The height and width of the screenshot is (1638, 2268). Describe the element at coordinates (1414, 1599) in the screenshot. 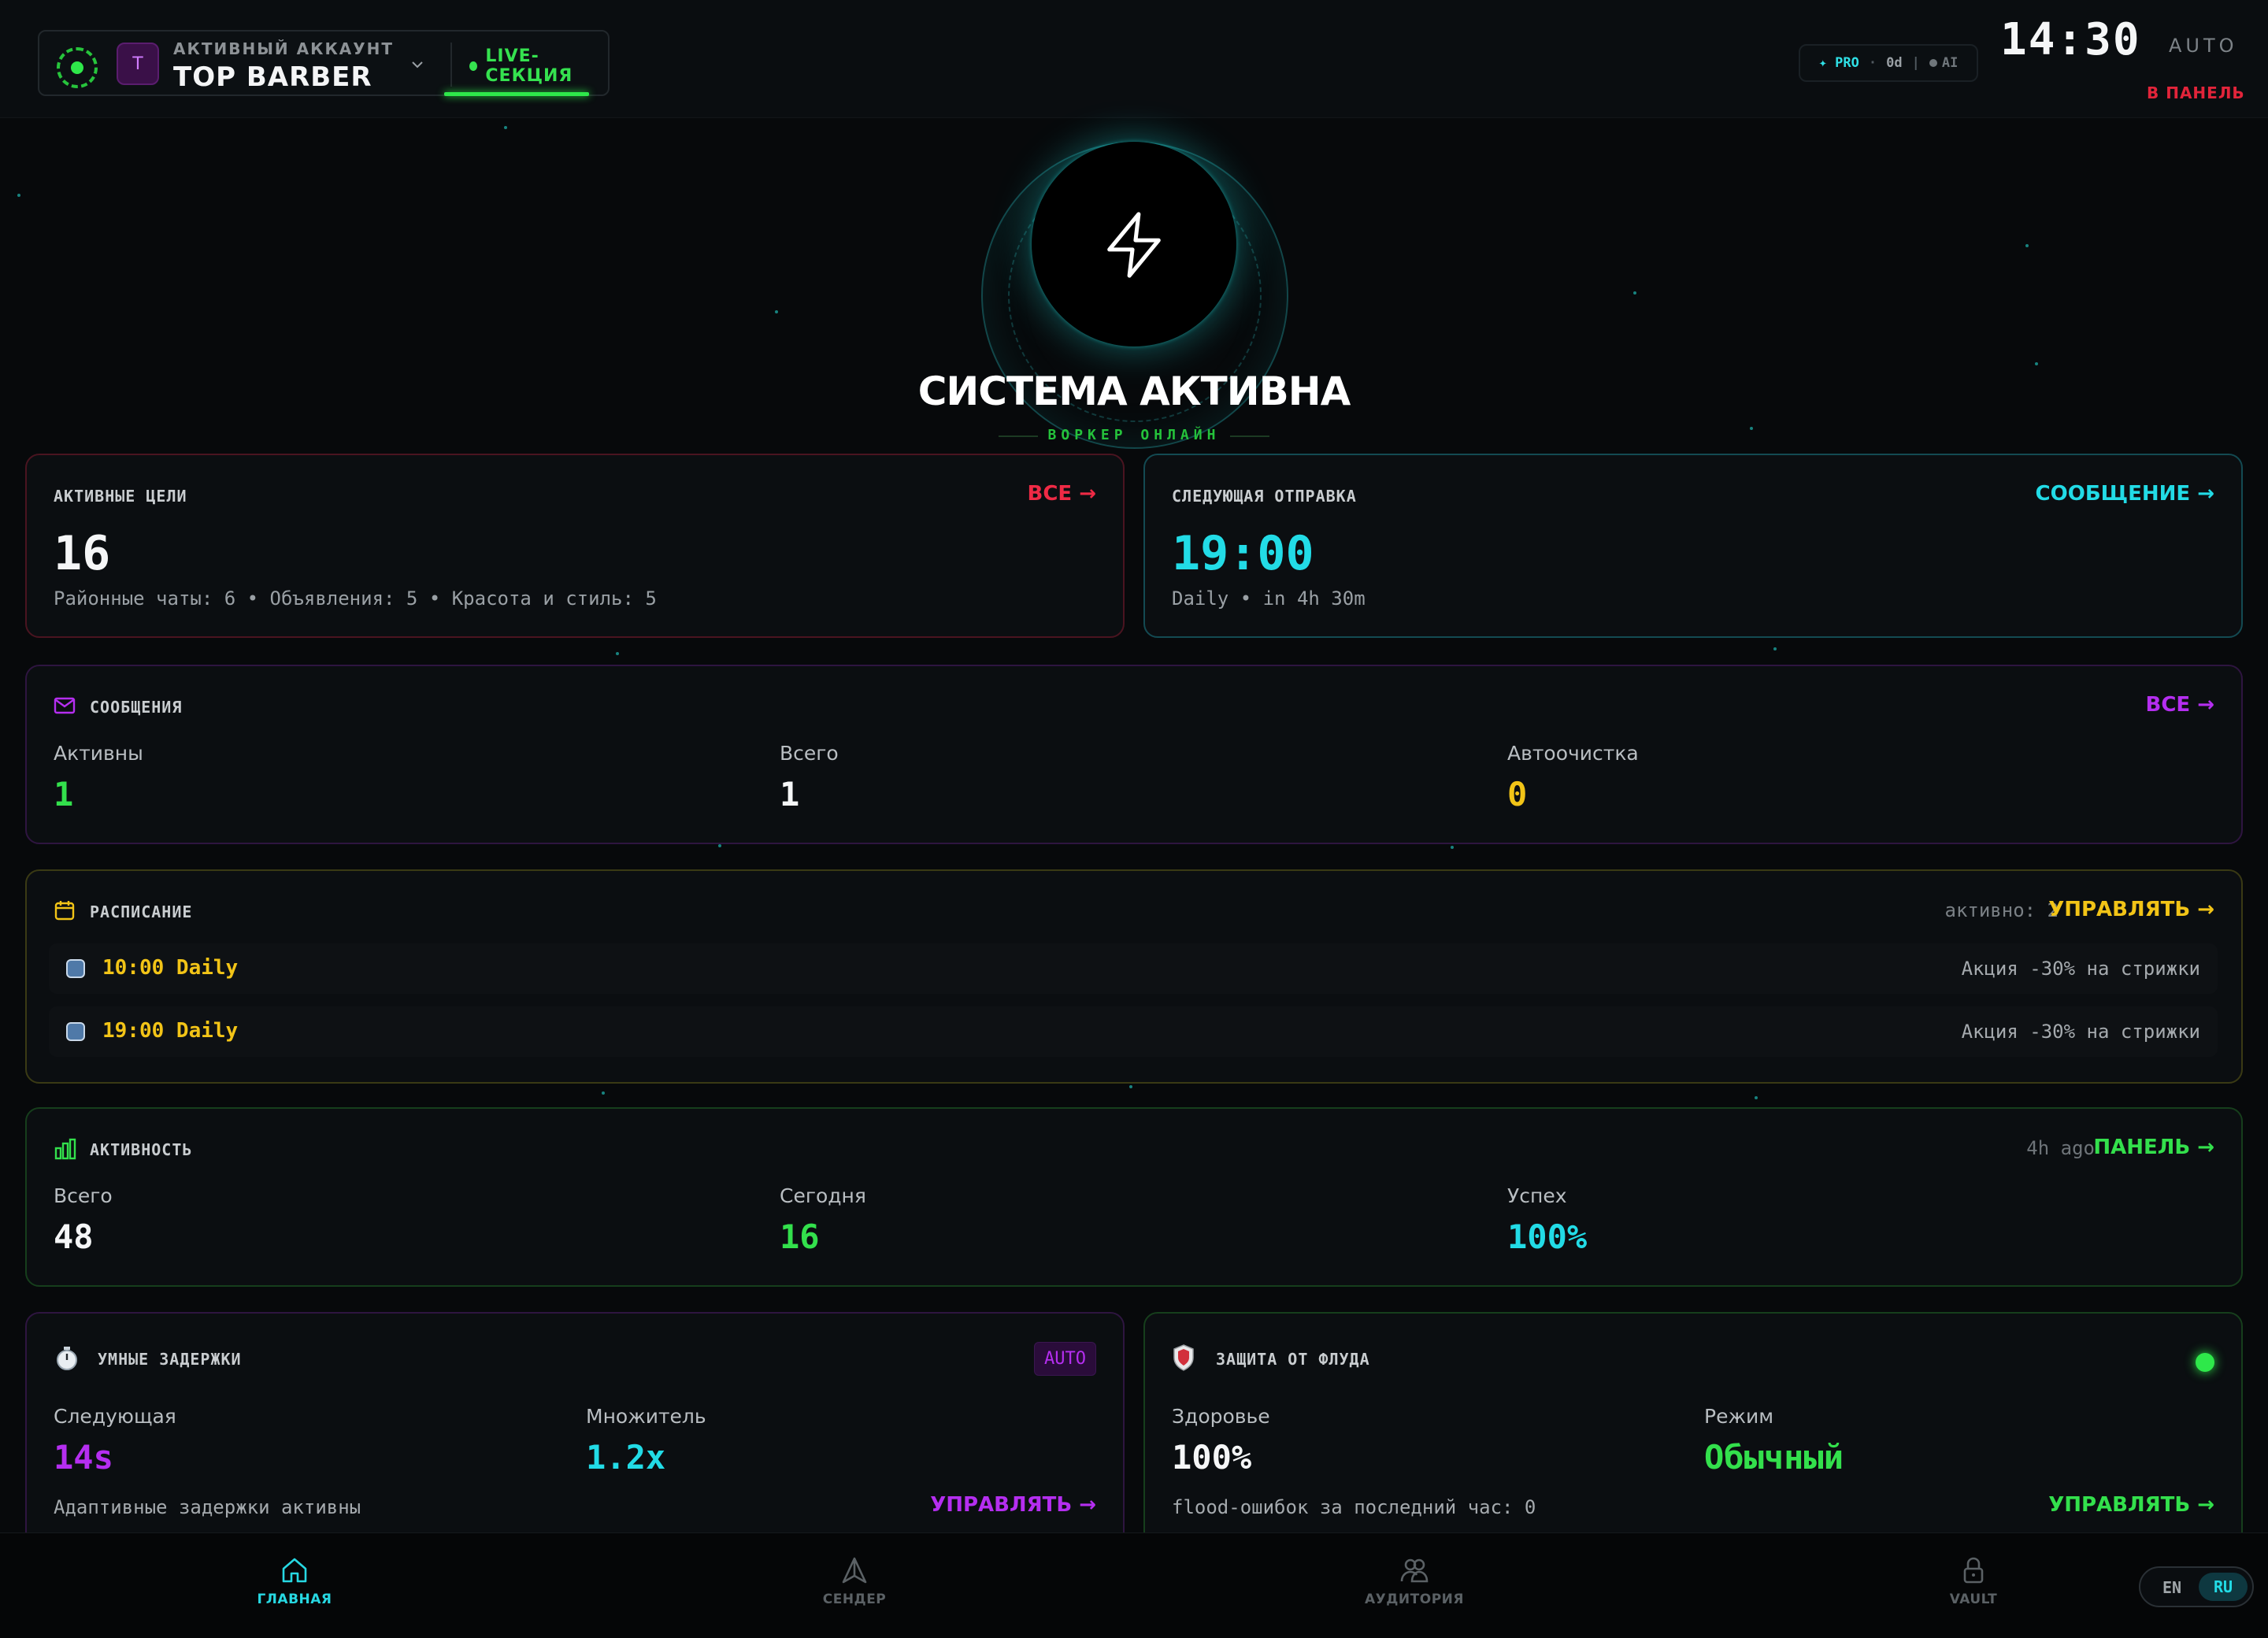

I see `nav-label: АУДИТОРИЯ` at that location.